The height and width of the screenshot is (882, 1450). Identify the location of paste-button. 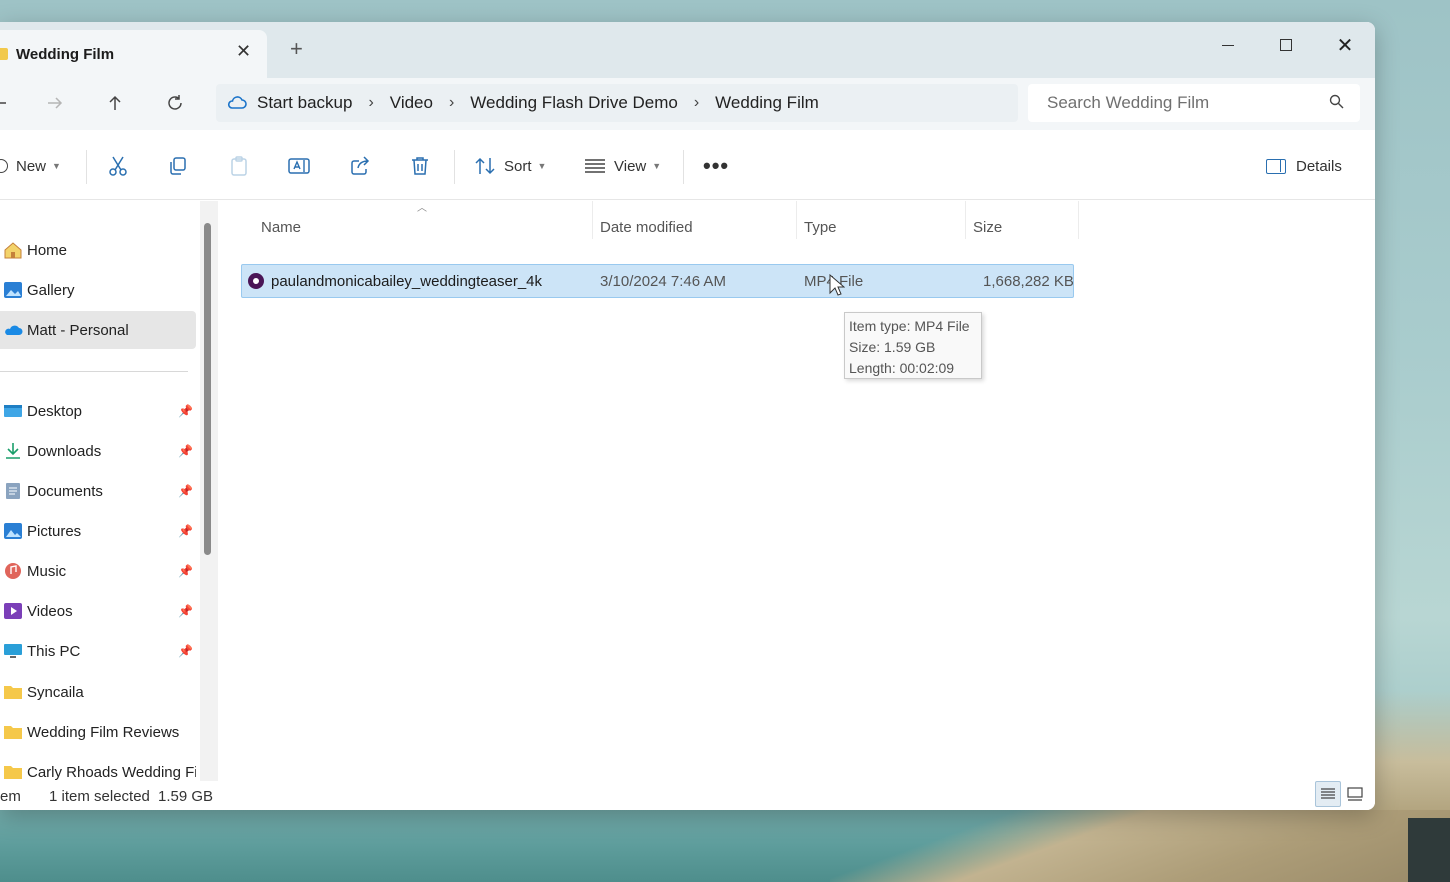
(239, 166).